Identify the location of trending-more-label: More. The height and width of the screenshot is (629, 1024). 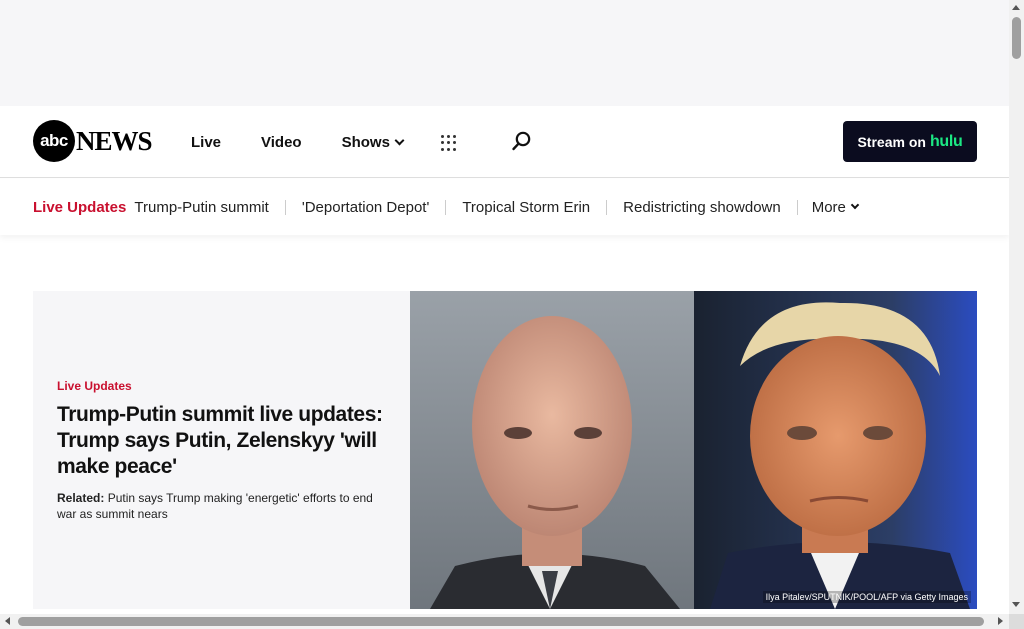
(828, 207).